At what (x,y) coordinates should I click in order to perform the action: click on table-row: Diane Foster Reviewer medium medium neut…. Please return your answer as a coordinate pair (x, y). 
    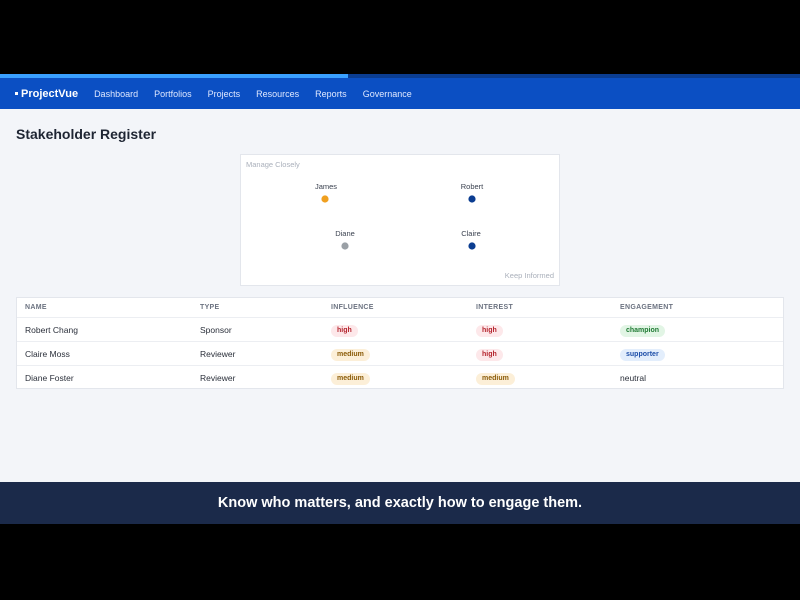
    Looking at the image, I should click on (400, 378).